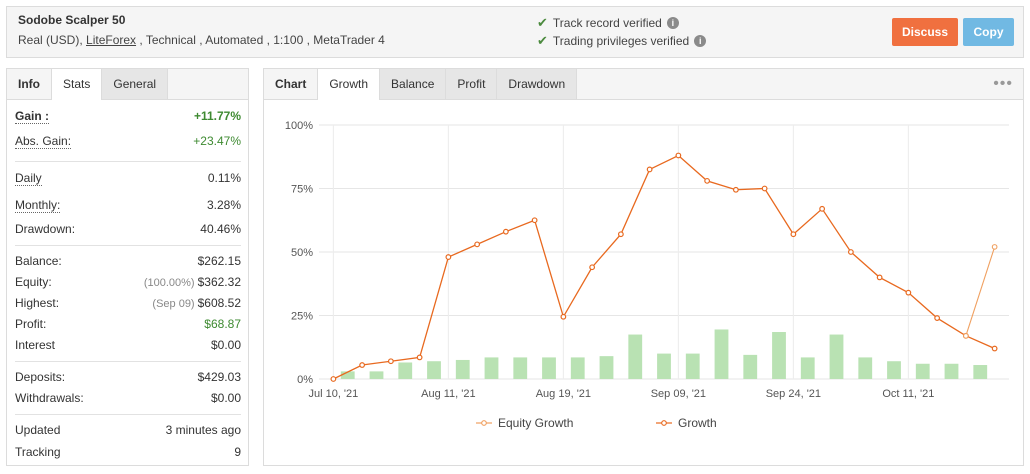 The width and height of the screenshot is (1030, 474). I want to click on stat-value: 40.46%, so click(220, 229).